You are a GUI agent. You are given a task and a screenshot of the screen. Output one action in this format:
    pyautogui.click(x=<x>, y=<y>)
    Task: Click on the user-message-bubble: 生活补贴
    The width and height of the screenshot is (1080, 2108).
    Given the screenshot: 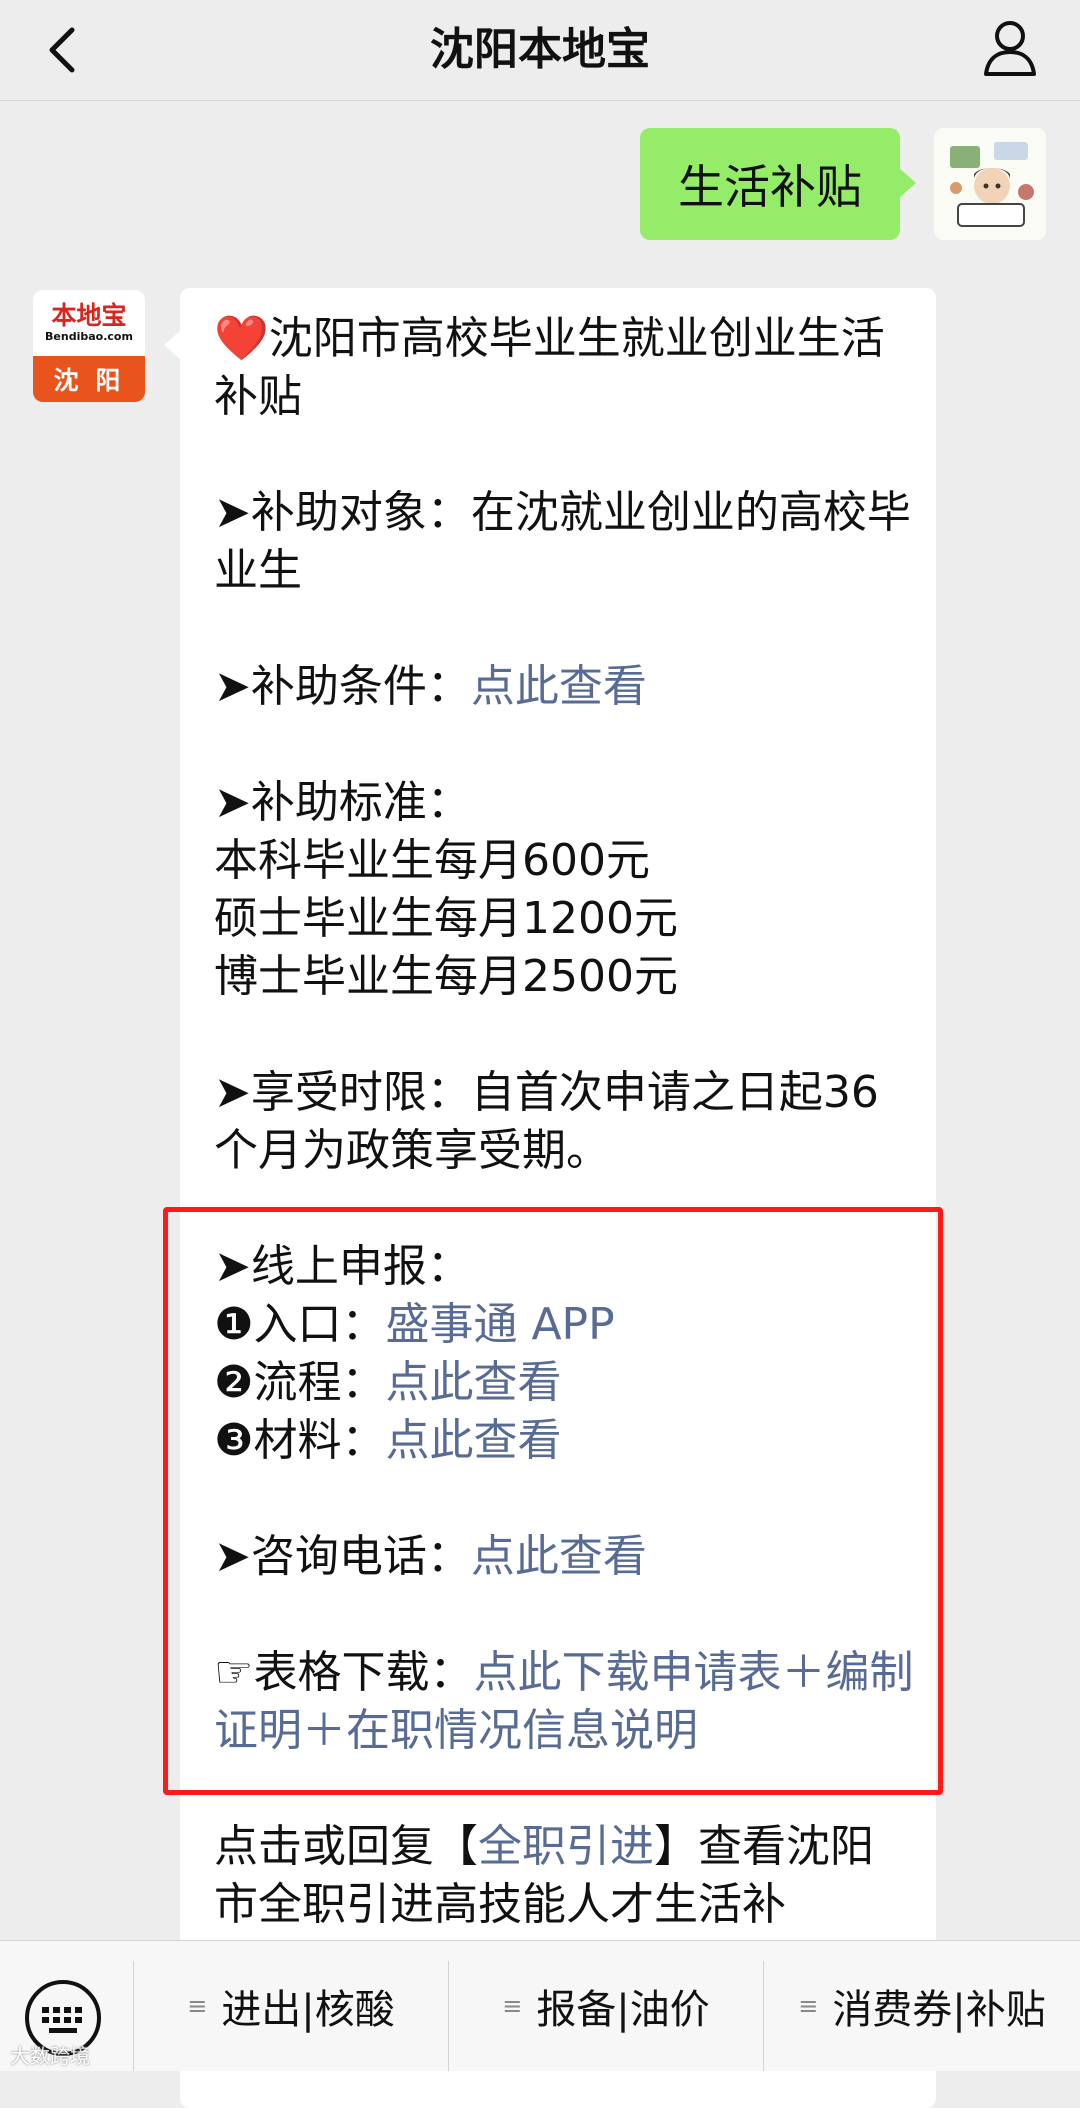 What is the action you would take?
    pyautogui.click(x=778, y=184)
    